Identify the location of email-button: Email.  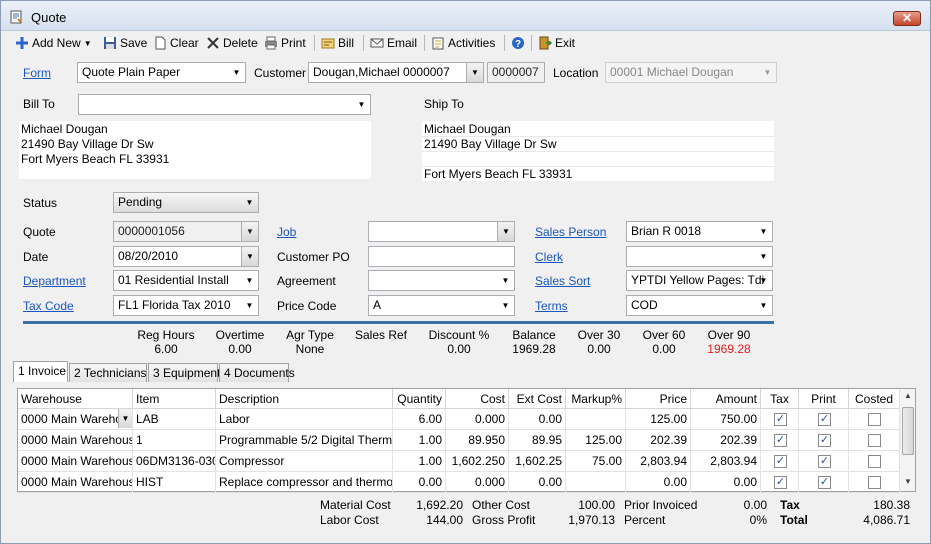
(393, 43).